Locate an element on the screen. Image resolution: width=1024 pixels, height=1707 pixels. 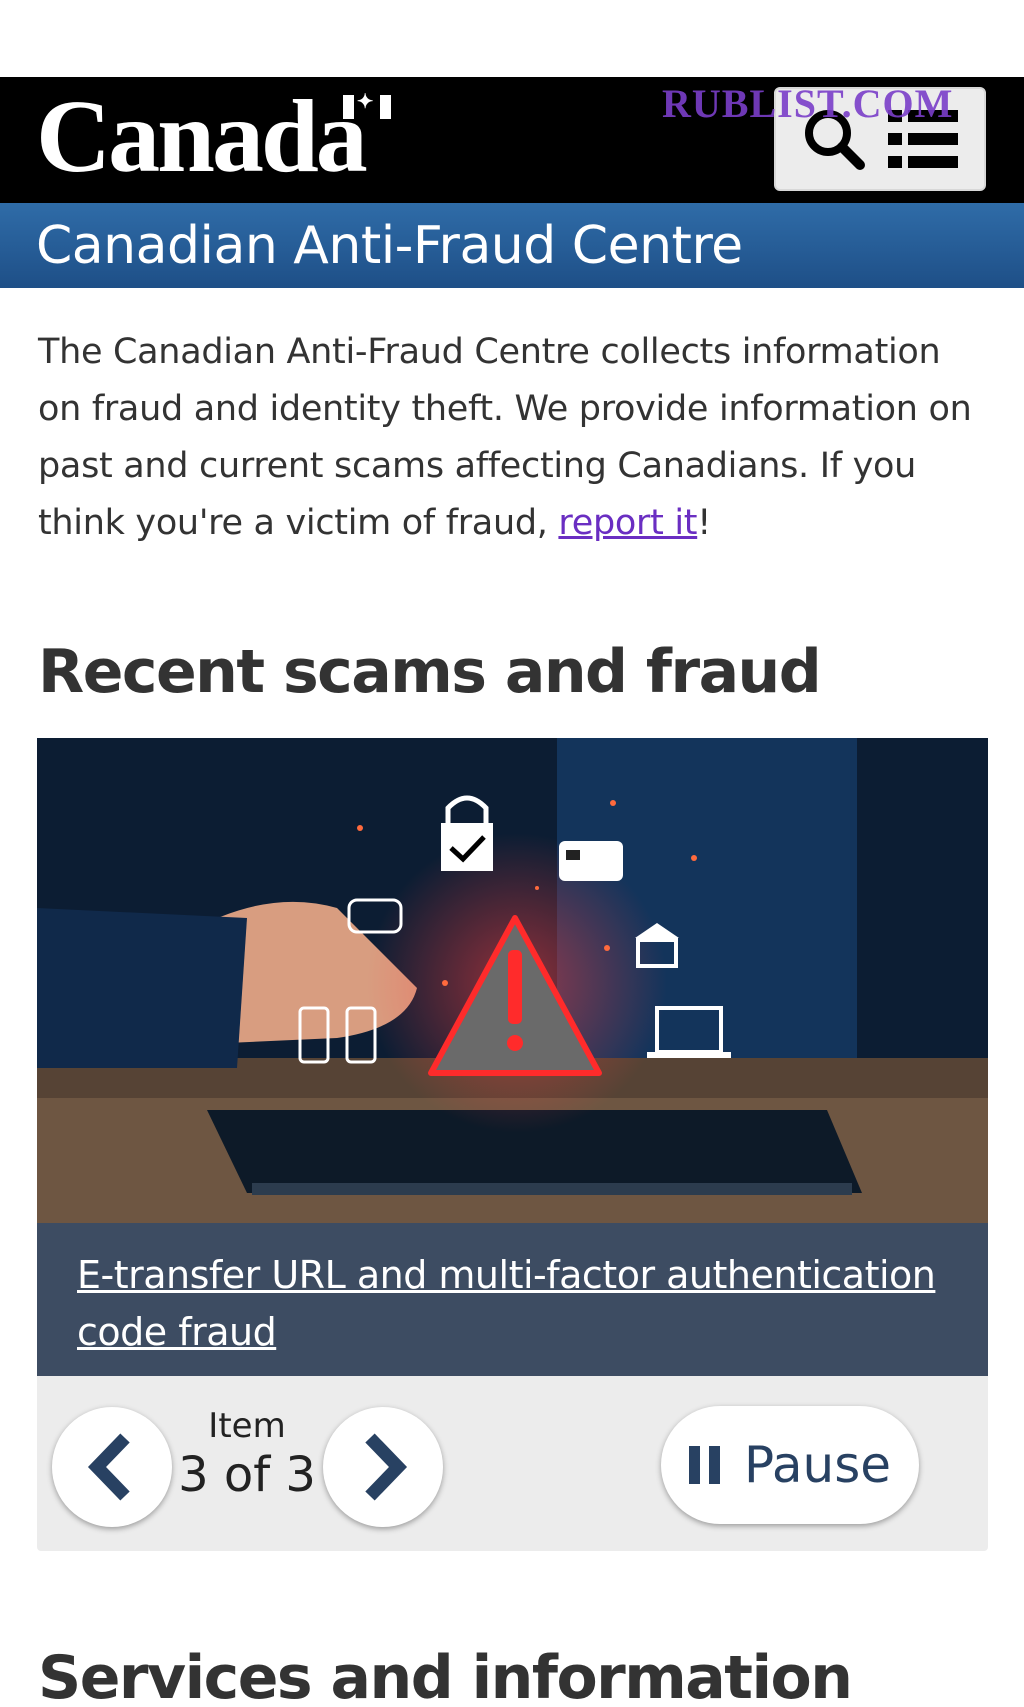
slide-counter-value: 3 of 3 is located at coordinates (247, 1475).